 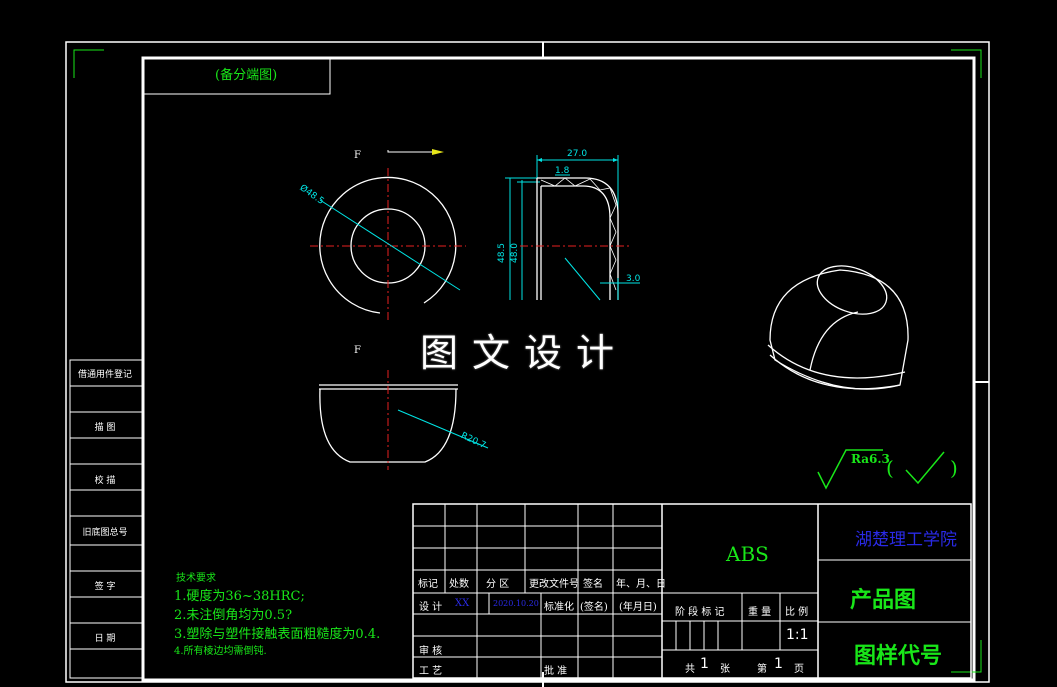 I want to click on signature-label: (签名), so click(x=594, y=607).